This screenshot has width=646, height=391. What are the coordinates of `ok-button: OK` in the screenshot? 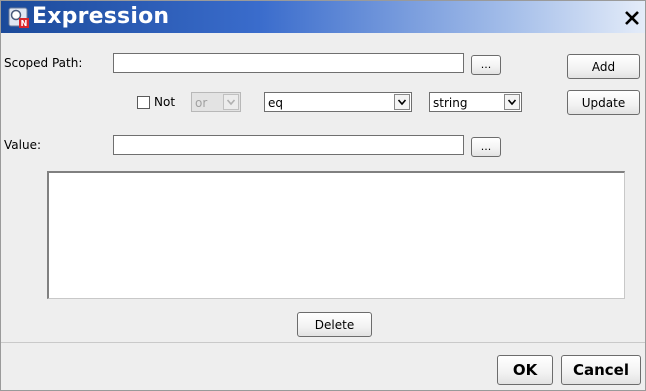 It's located at (525, 370).